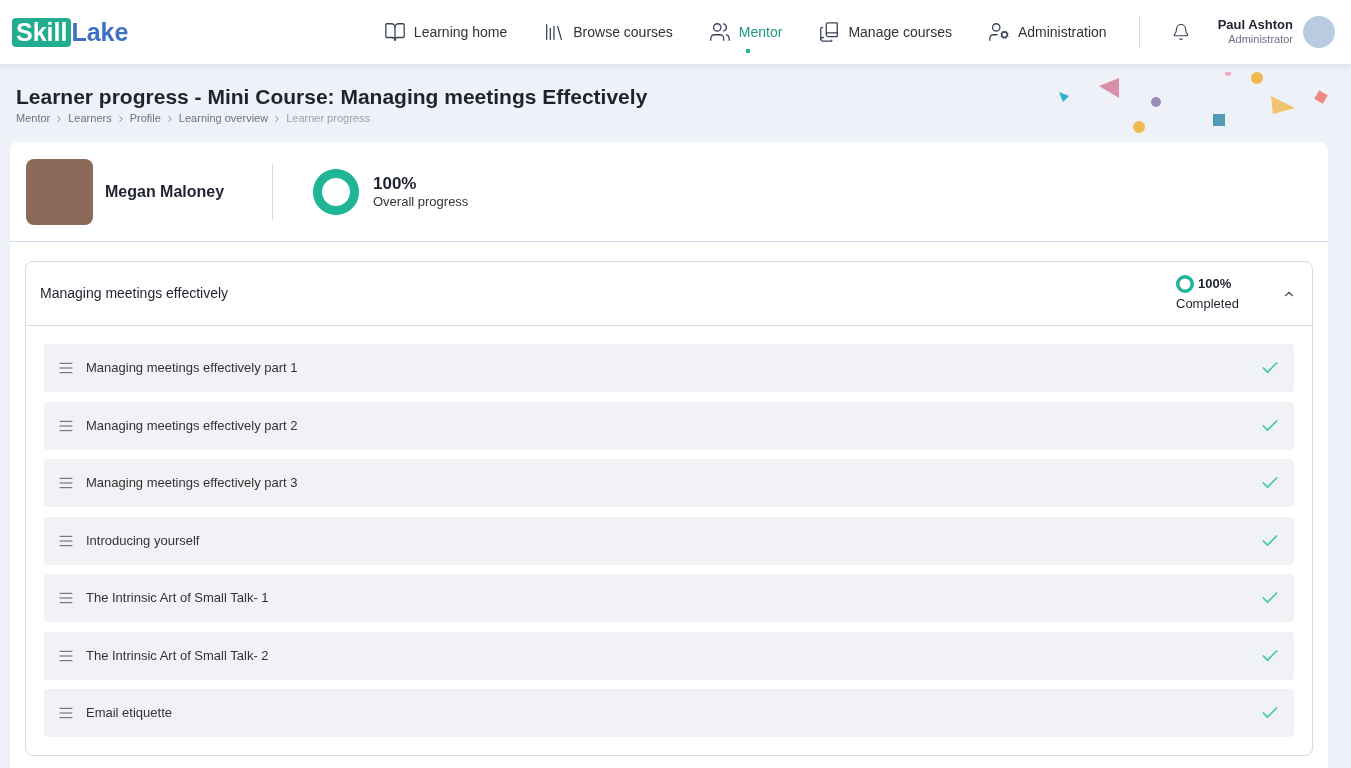  Describe the element at coordinates (134, 293) in the screenshot. I see `section-title: Managing meetings effectively` at that location.